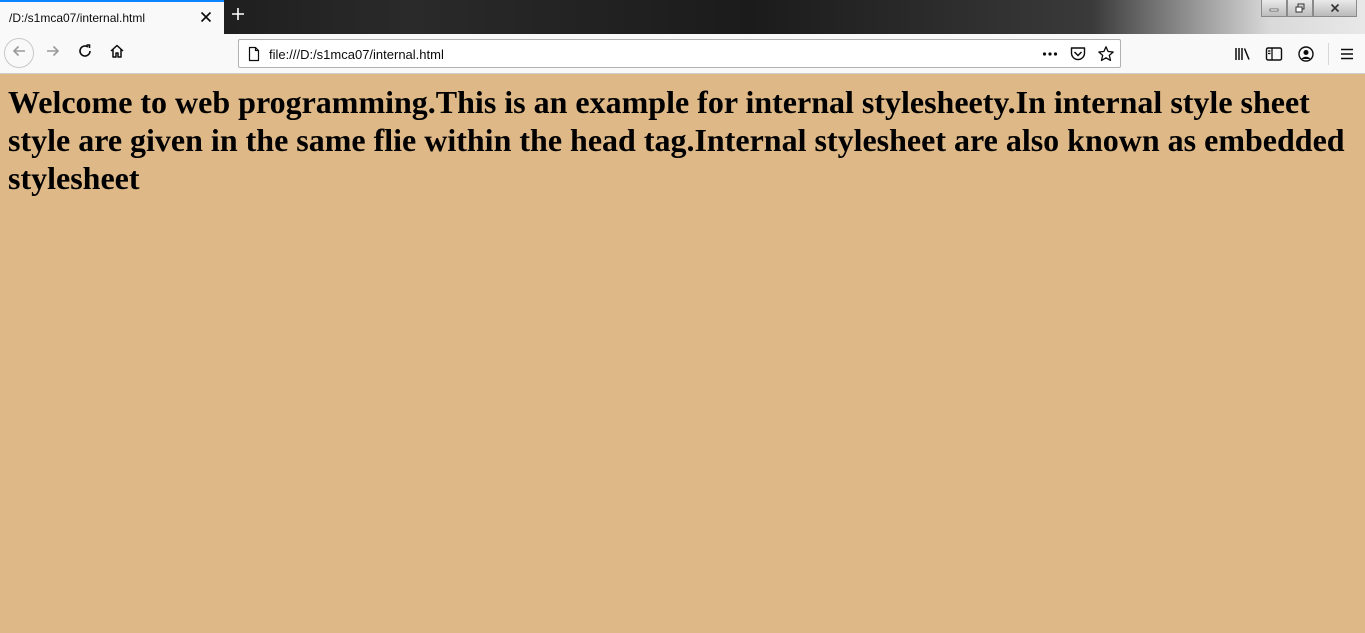 Image resolution: width=1365 pixels, height=633 pixels. Describe the element at coordinates (238, 14) in the screenshot. I see `plus-icon` at that location.